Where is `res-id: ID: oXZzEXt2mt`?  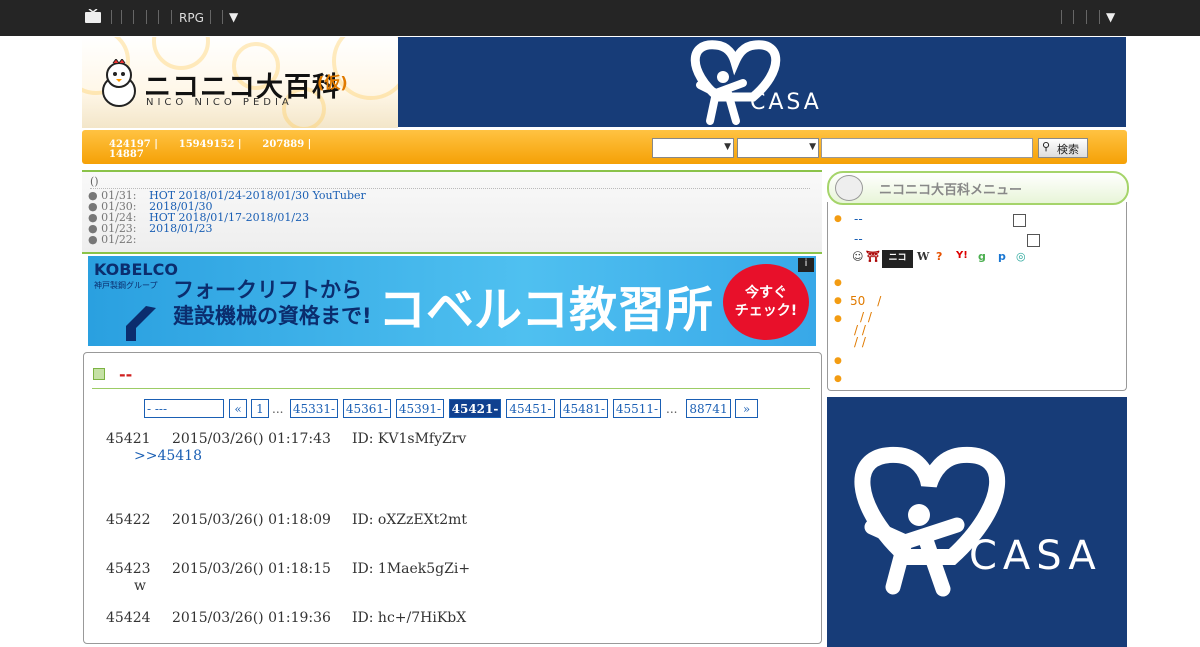 res-id: ID: oXZzEXt2mt is located at coordinates (409, 520).